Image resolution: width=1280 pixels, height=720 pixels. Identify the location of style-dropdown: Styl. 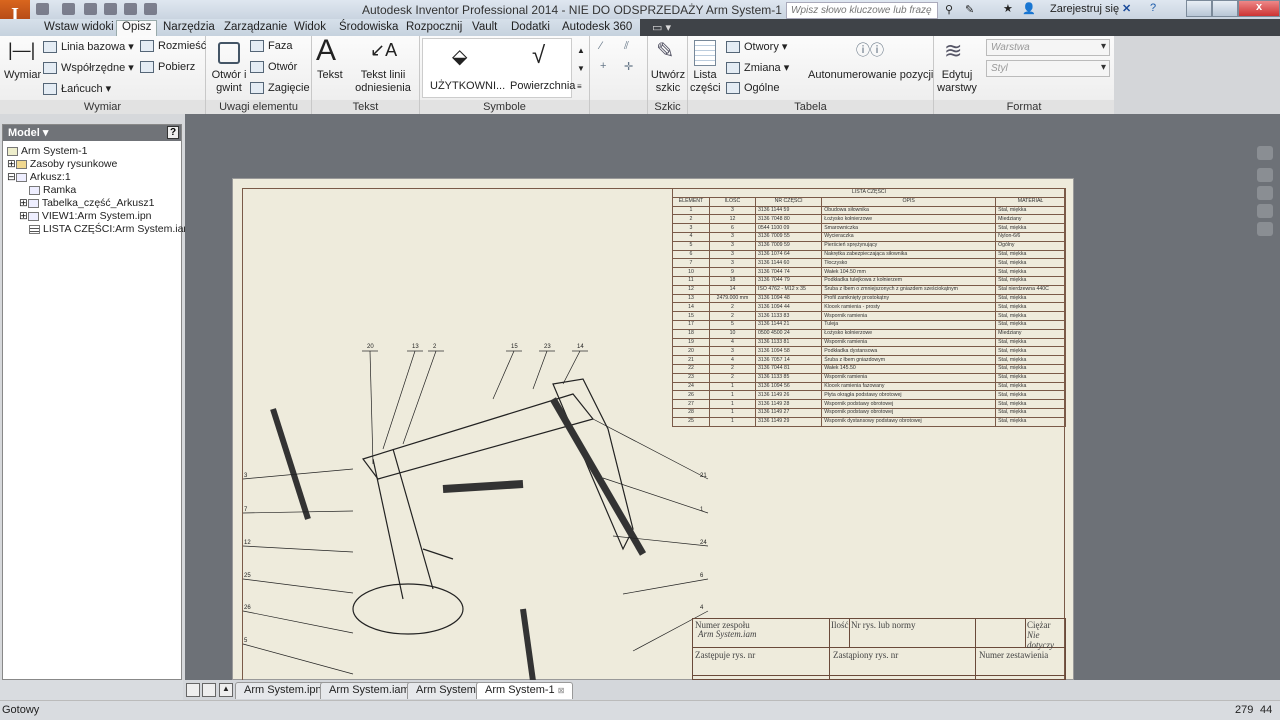
(1048, 68).